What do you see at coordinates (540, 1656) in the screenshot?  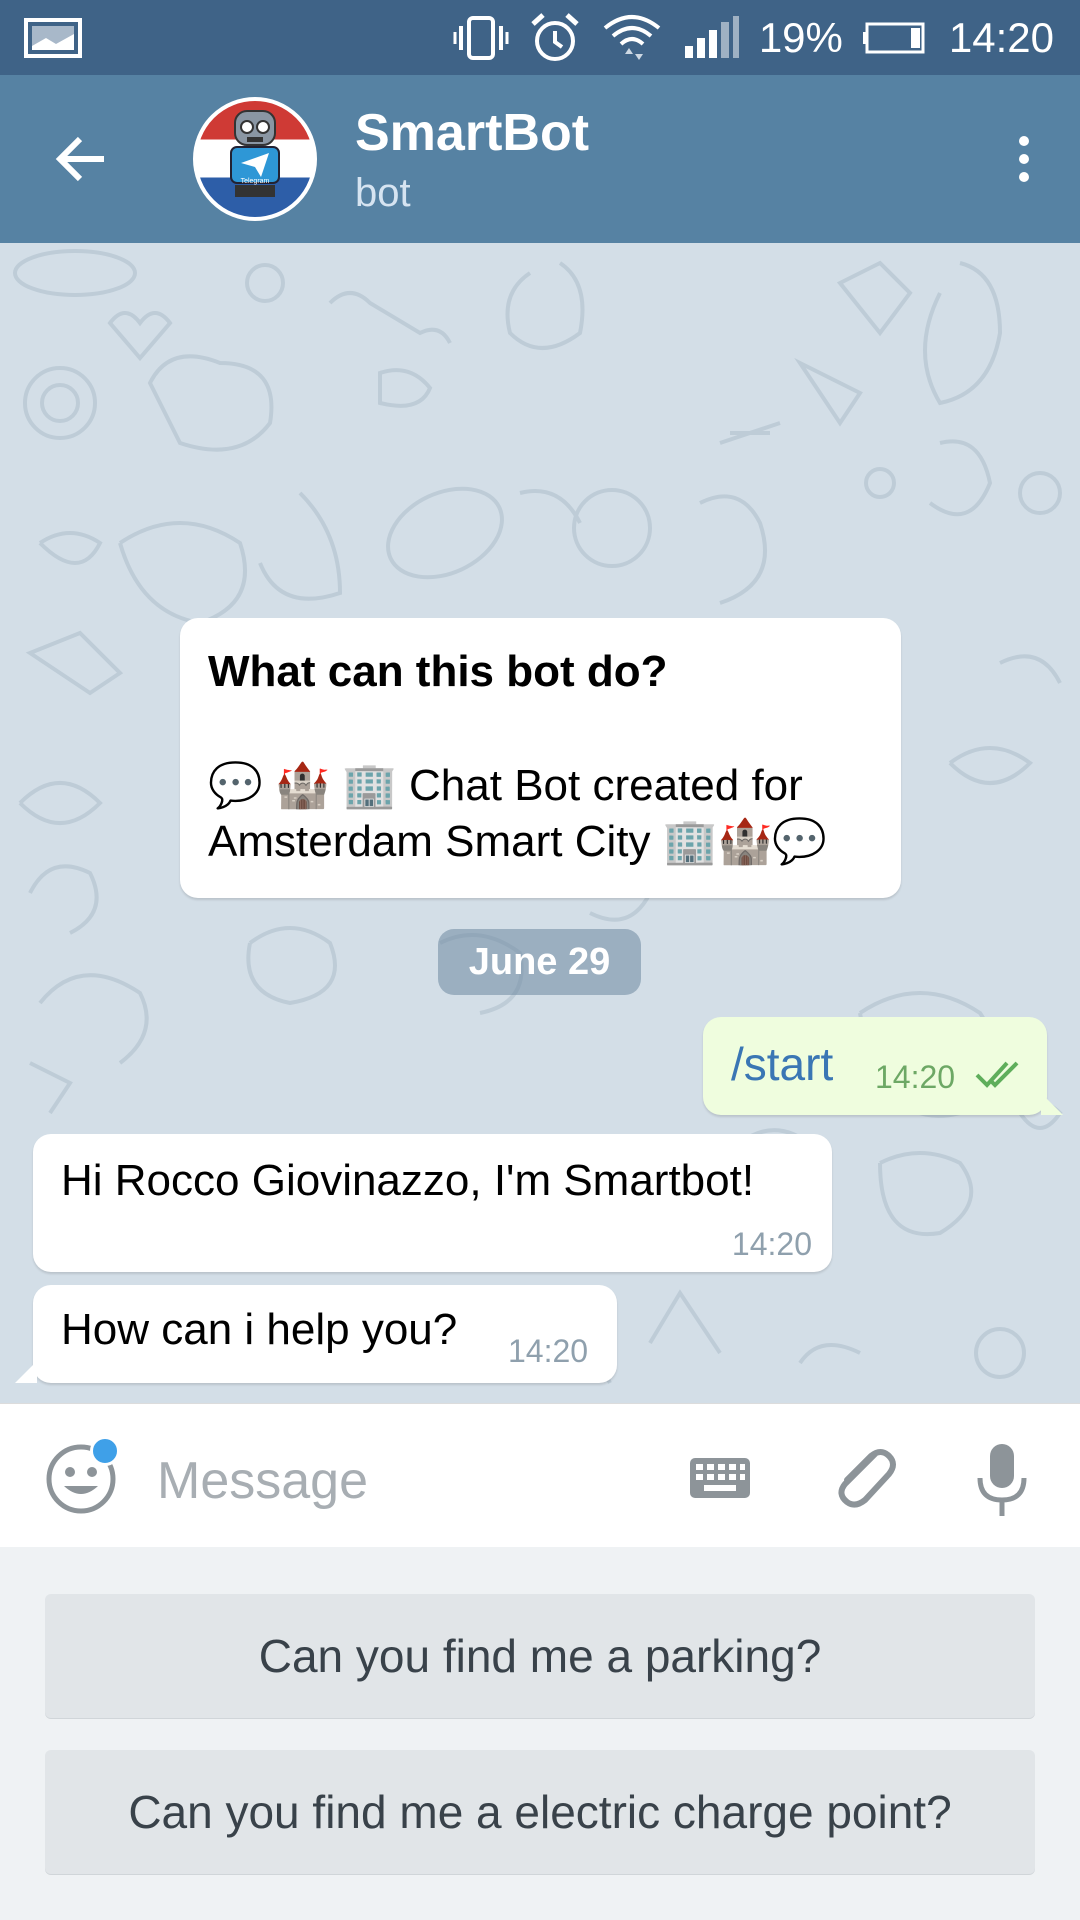 I see `reply-button-parking: Can you find me a parking?` at bounding box center [540, 1656].